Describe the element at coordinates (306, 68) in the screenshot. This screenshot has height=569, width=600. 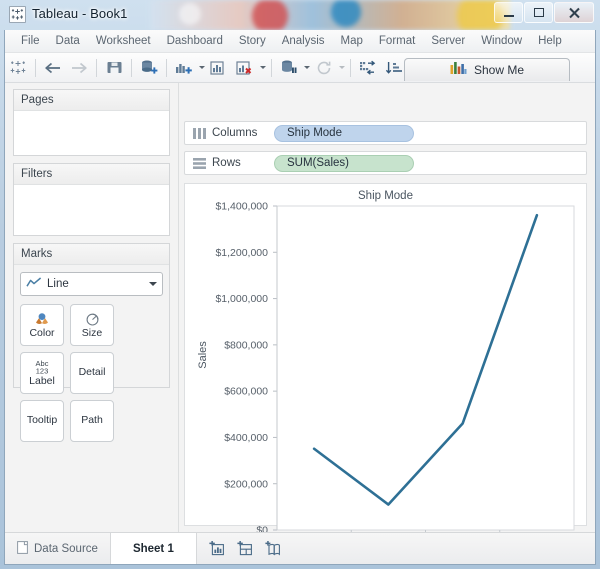
I see `refresh-dropdown` at that location.